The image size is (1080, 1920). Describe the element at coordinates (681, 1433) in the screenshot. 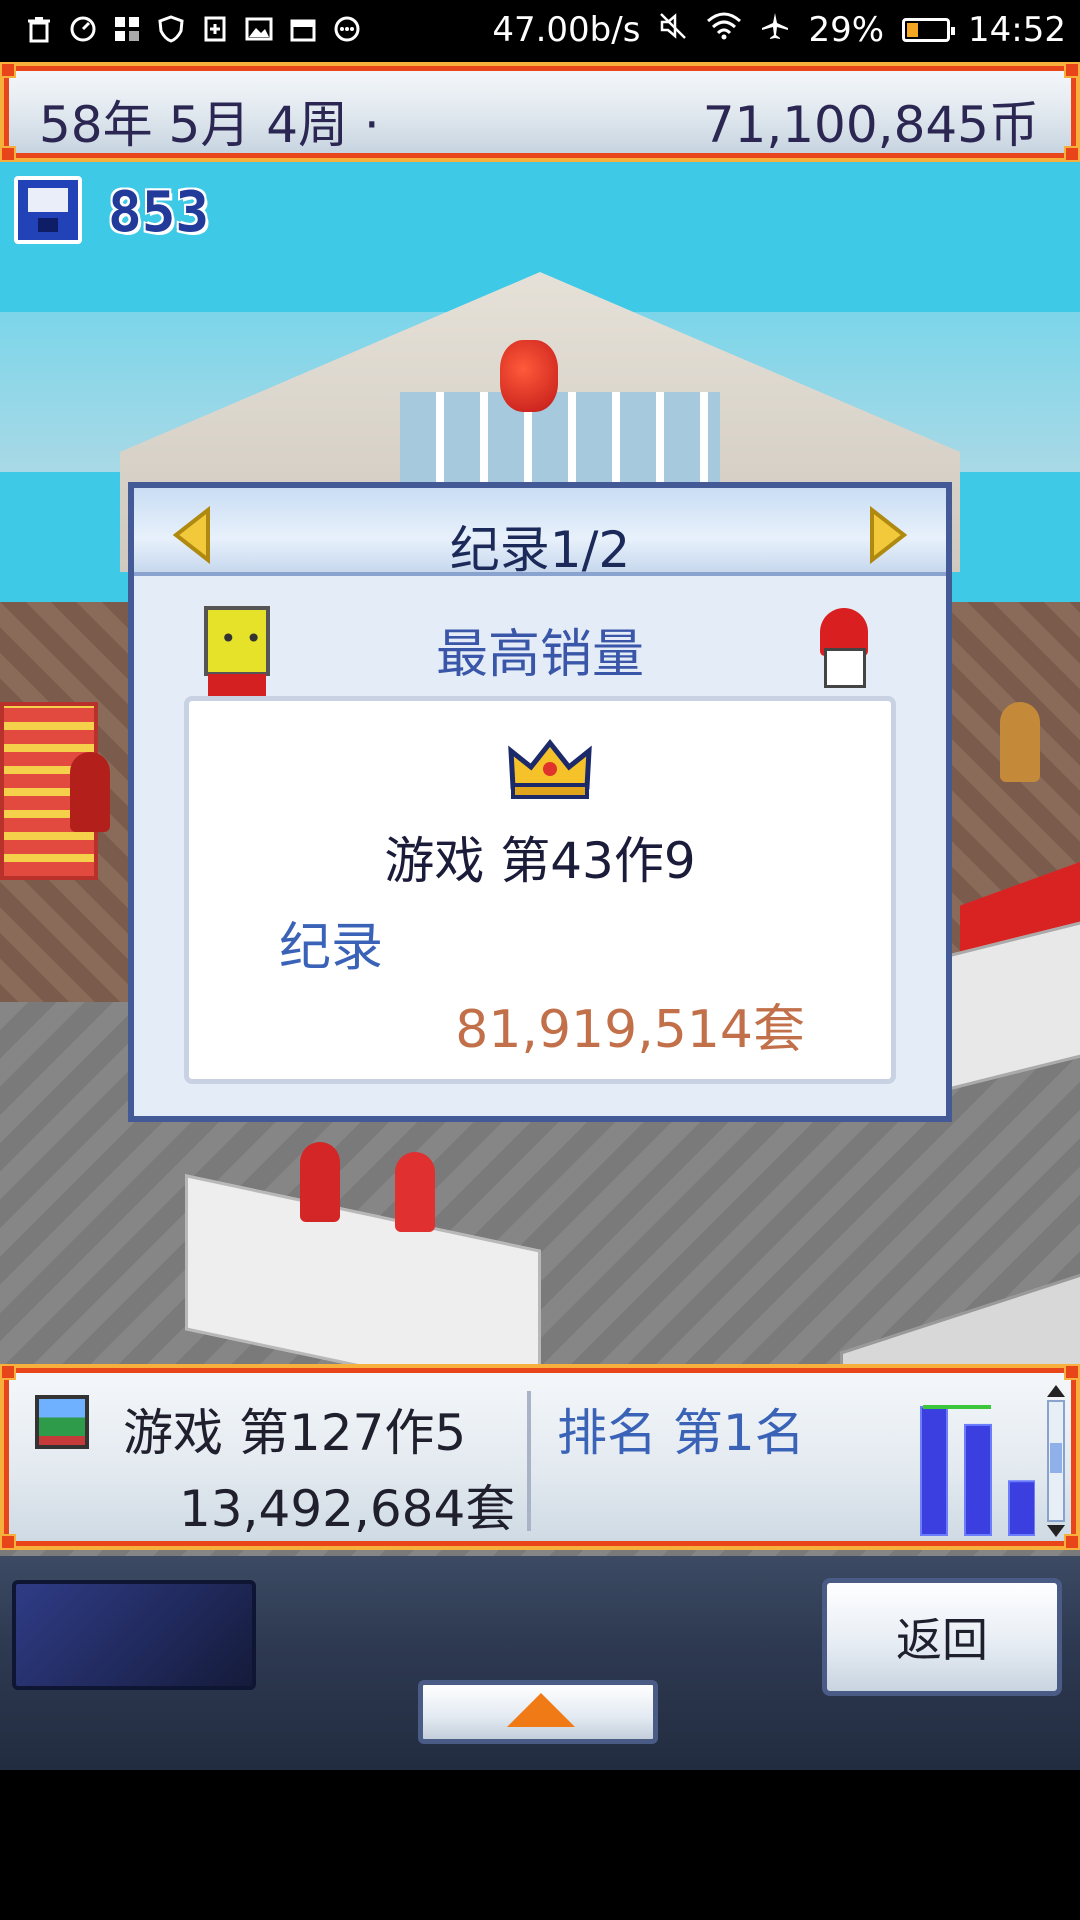

I see `current-game-rank: 排名 第1名` at that location.